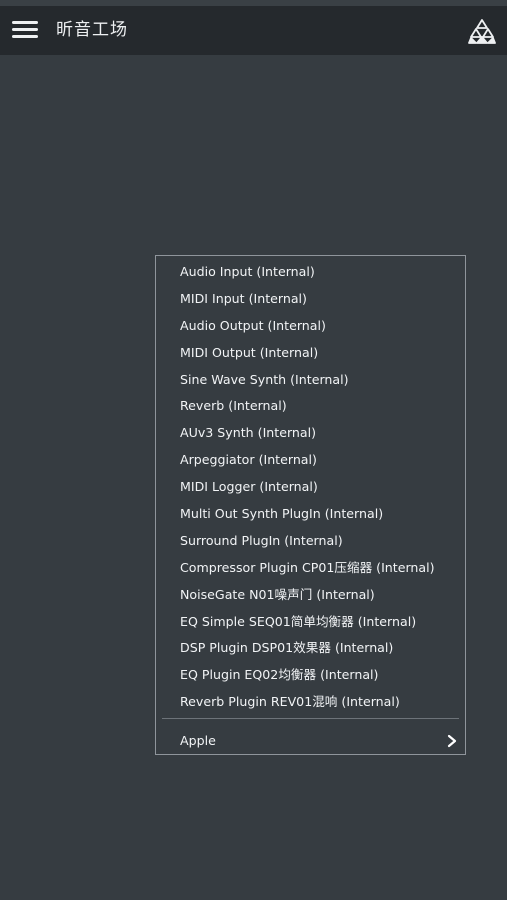 The height and width of the screenshot is (900, 507). Describe the element at coordinates (452, 741) in the screenshot. I see `chevron-right-icon` at that location.